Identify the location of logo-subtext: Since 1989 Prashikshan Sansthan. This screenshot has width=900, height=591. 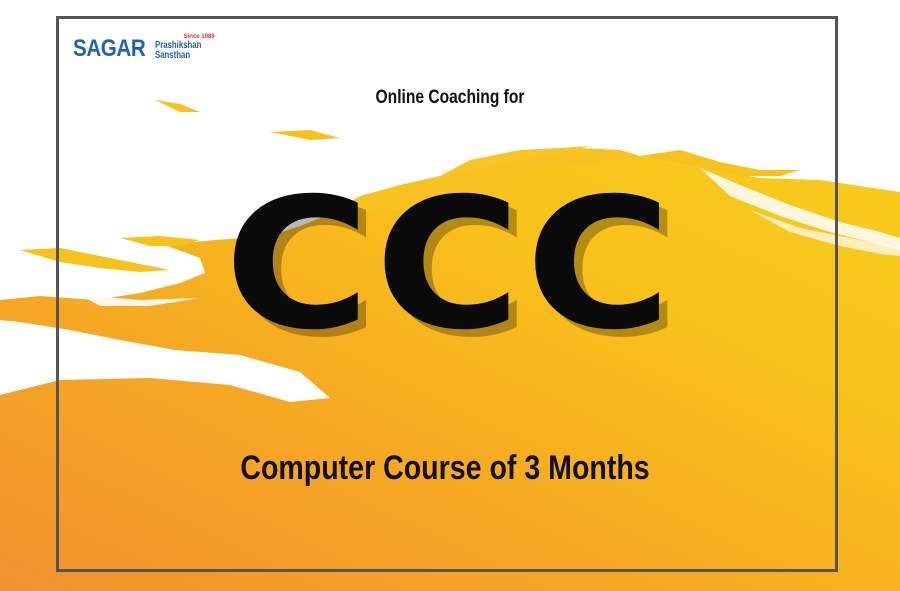
(184, 47).